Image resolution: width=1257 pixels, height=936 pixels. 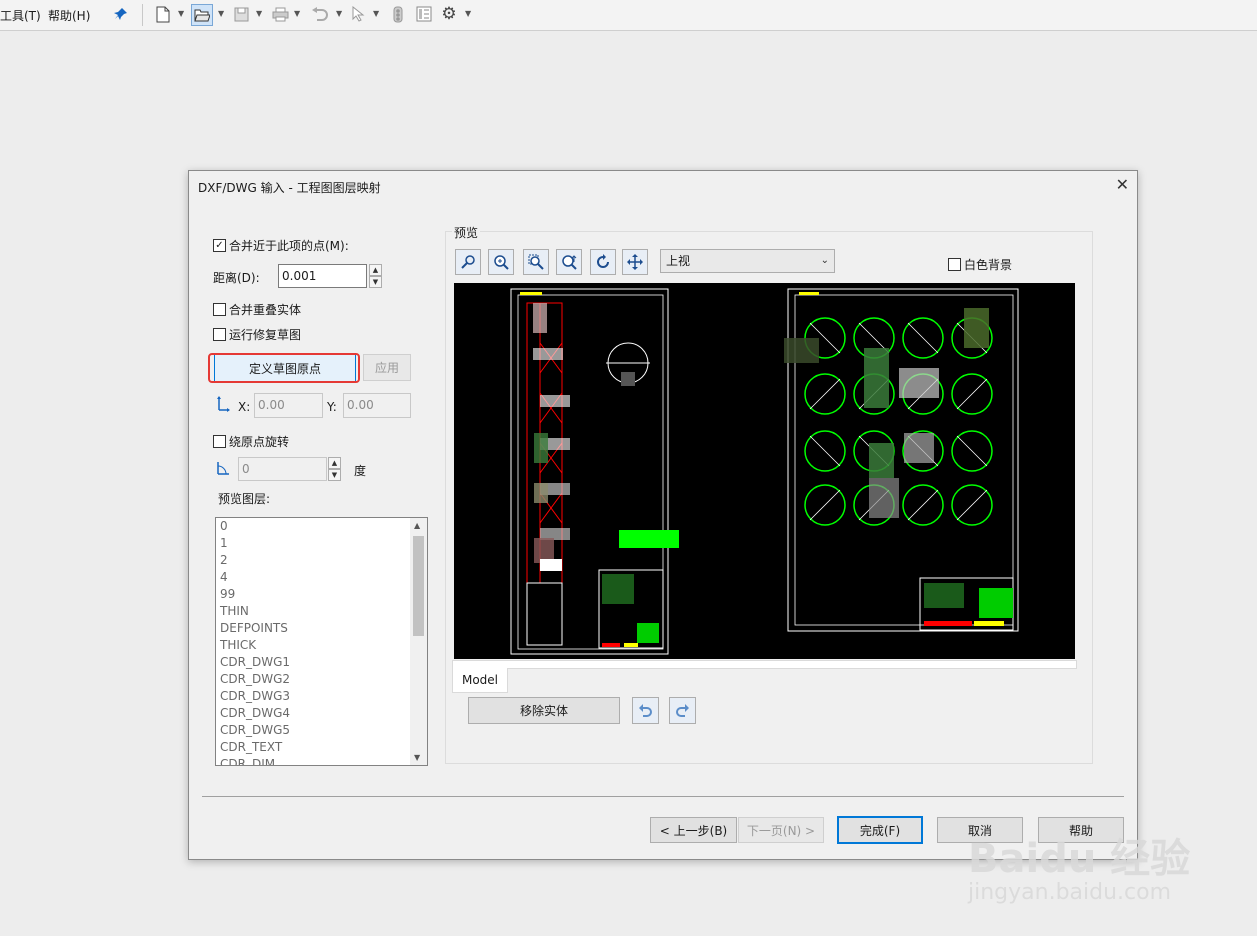 What do you see at coordinates (289, 246) in the screenshot?
I see `merge-points-label: 合并近于此项的点(M):` at bounding box center [289, 246].